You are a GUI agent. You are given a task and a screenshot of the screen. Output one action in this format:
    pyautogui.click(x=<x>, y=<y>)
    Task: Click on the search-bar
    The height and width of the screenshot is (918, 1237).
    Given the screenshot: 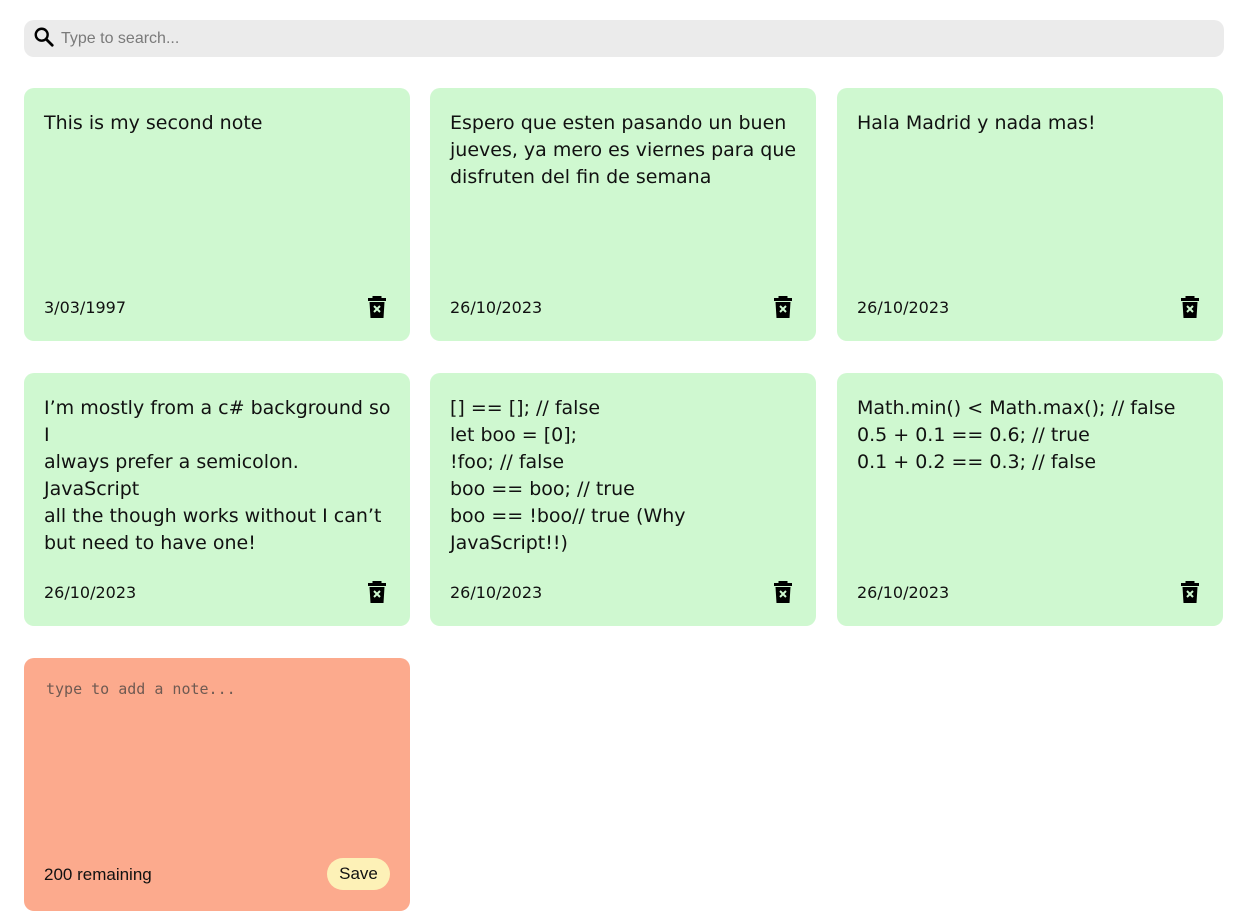 What is the action you would take?
    pyautogui.click(x=624, y=38)
    